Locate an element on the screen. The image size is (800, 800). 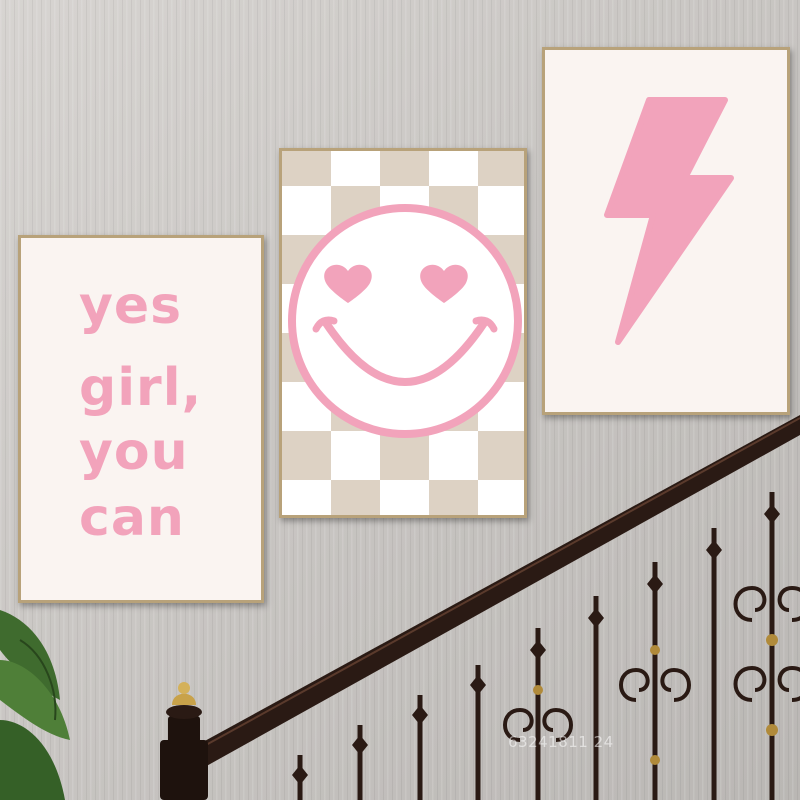
checkerboard-pattern is located at coordinates (403, 333).